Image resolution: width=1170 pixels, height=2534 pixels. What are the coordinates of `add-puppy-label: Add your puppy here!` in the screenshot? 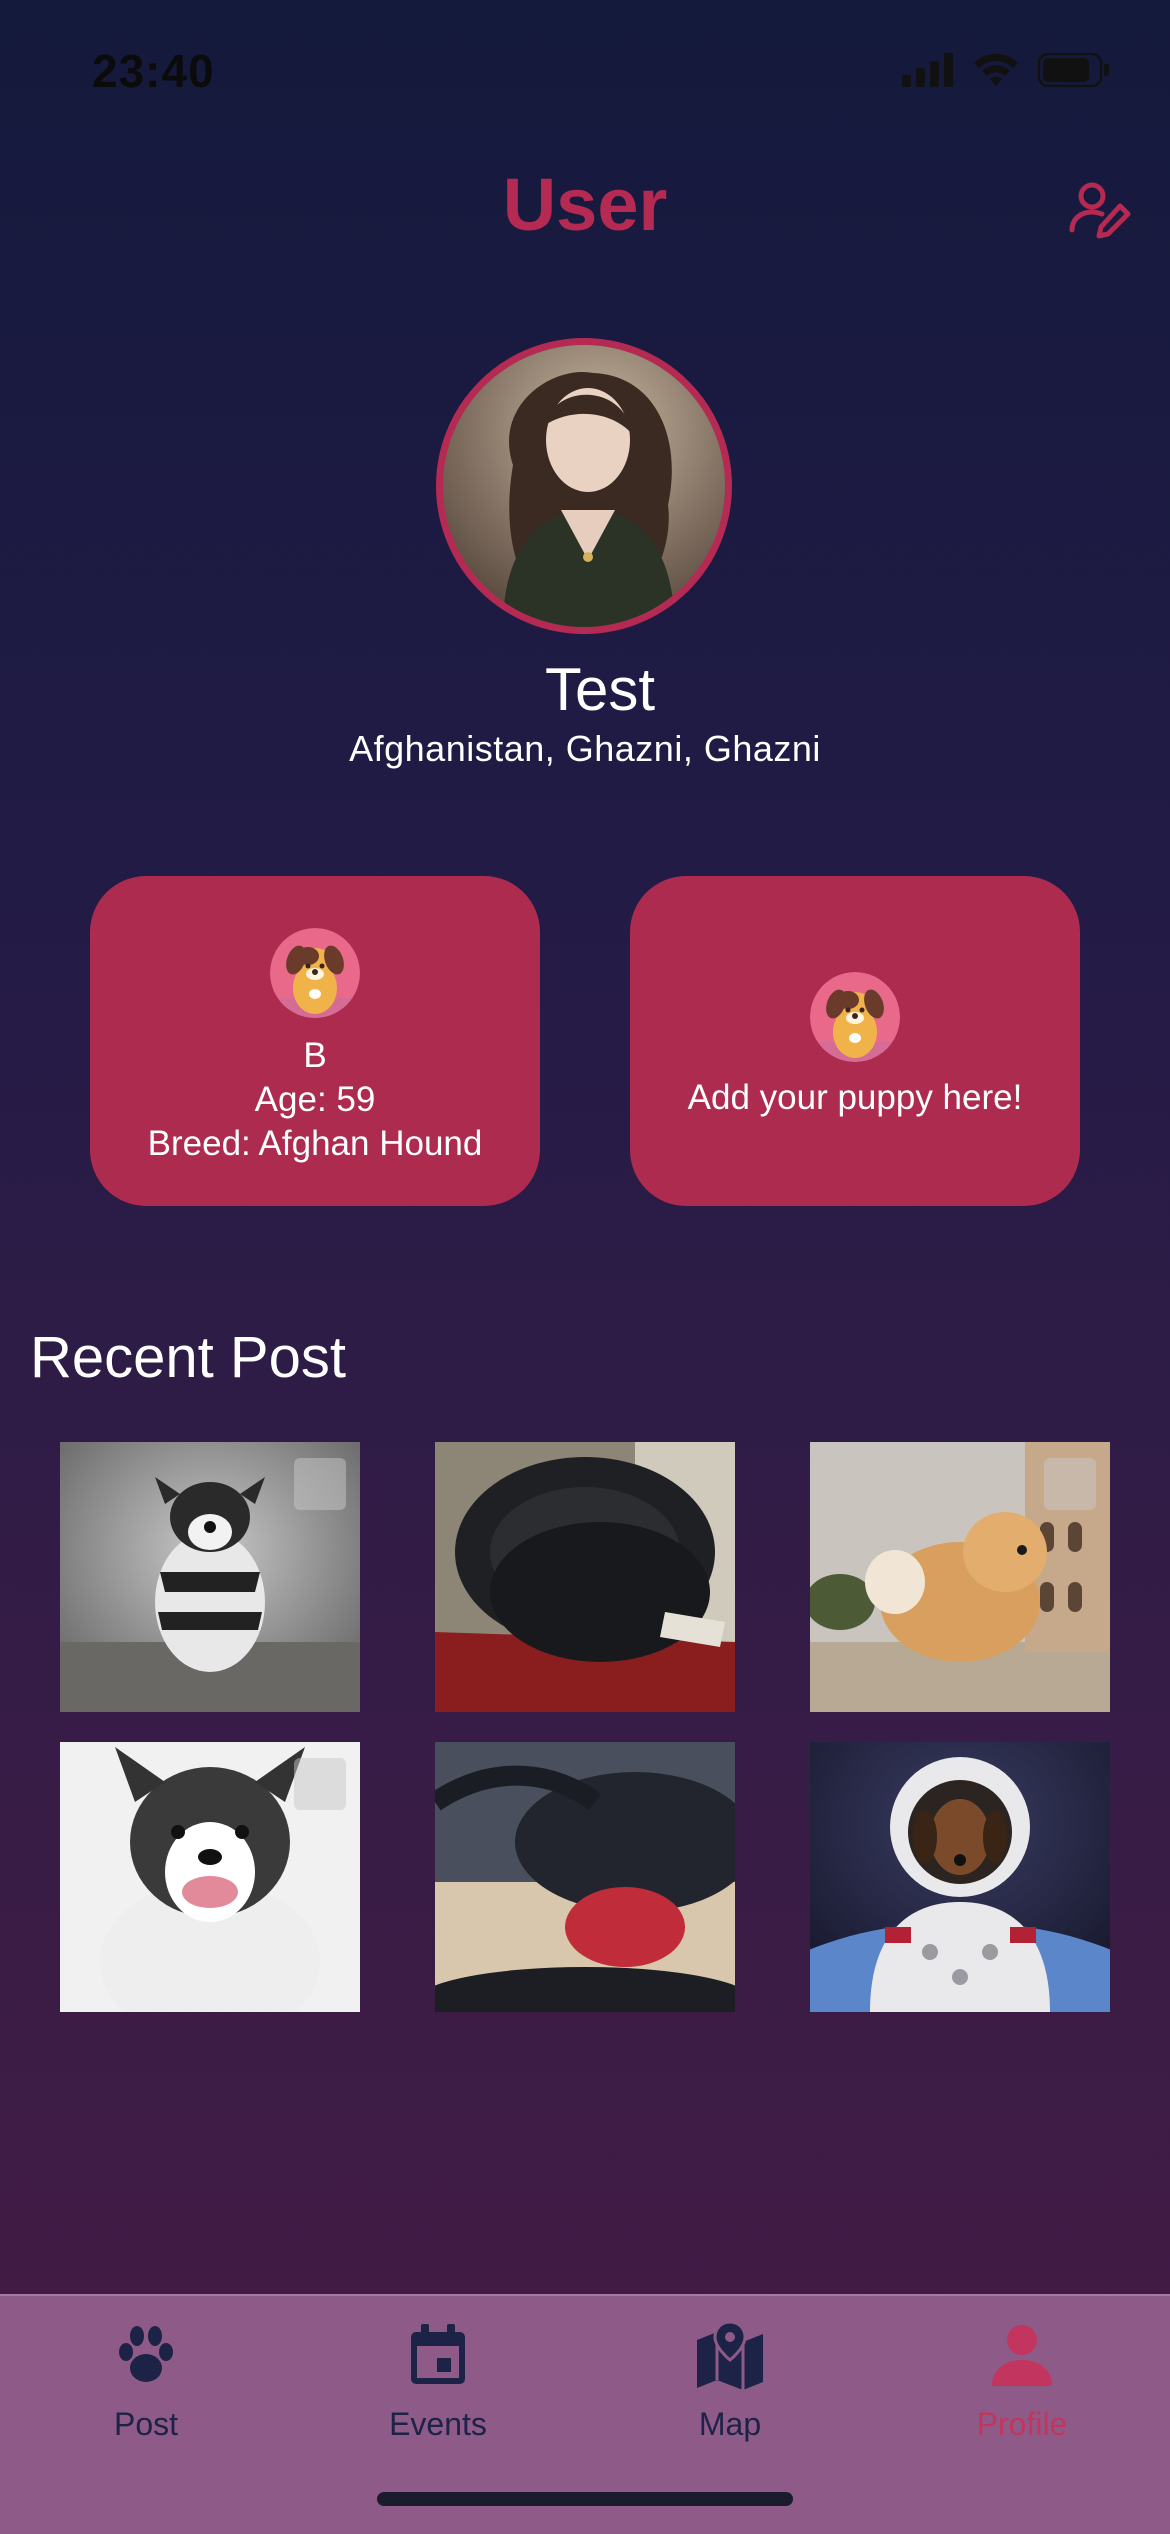 It's located at (855, 1097).